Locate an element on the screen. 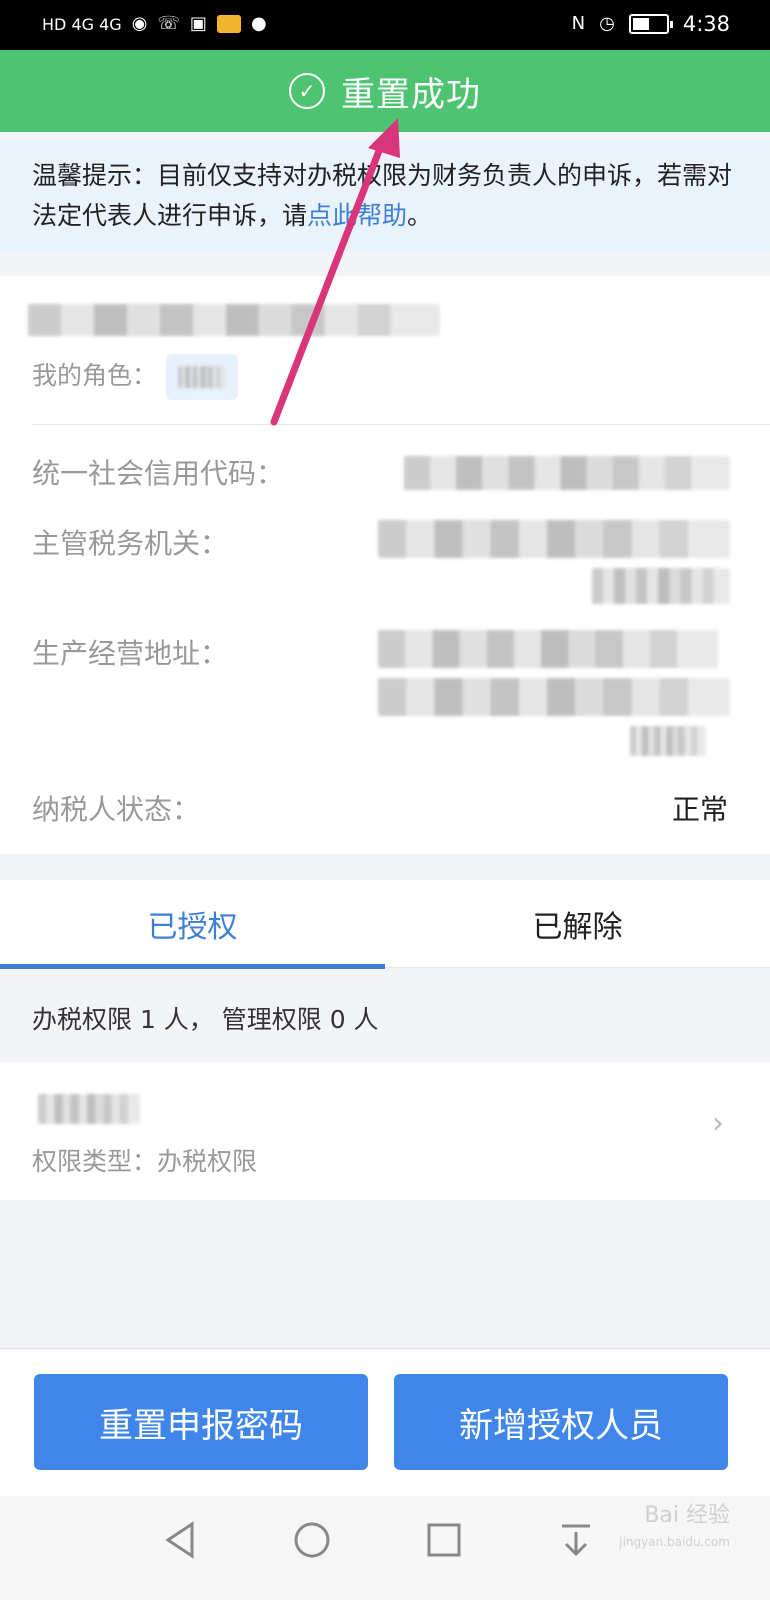 Image resolution: width=770 pixels, height=1600 pixels. success-toast: ✓ 重置成功 is located at coordinates (385, 91).